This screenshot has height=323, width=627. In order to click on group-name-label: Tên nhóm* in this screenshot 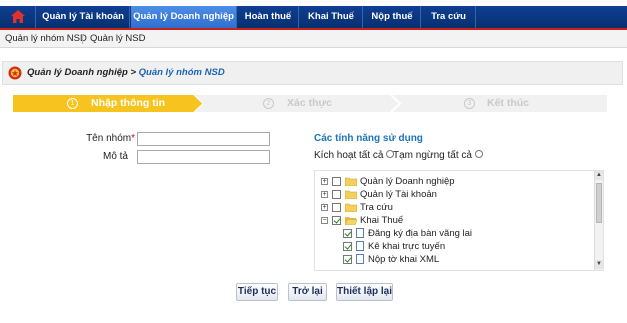, I will do `click(107, 138)`.